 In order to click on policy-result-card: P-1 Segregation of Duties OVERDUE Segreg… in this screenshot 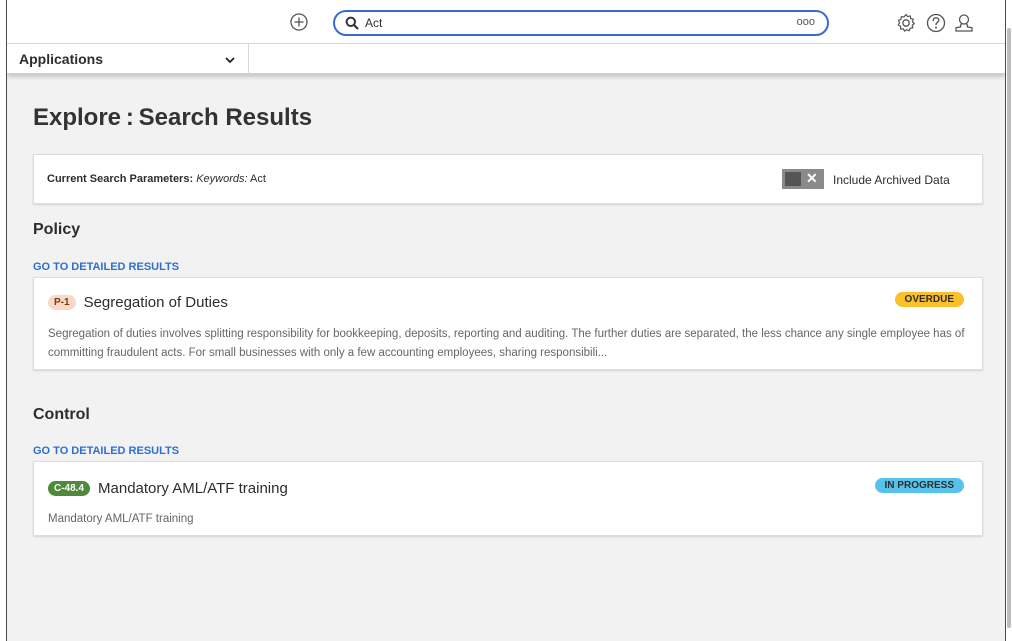, I will do `click(508, 323)`.